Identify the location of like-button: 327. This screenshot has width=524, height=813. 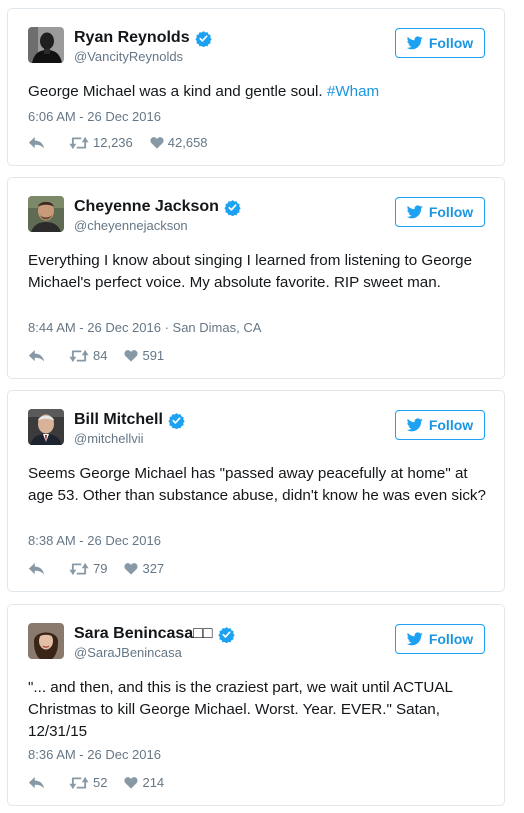
(144, 568).